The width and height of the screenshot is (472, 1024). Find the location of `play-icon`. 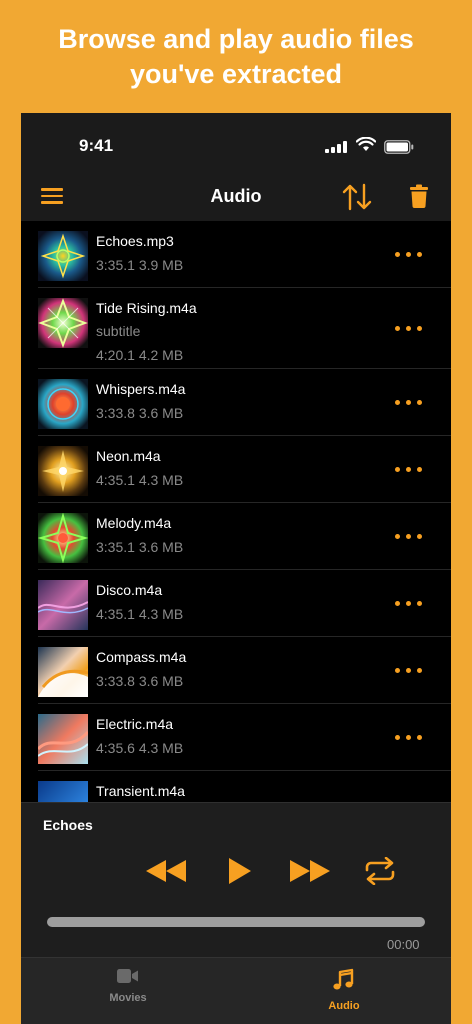

play-icon is located at coordinates (240, 871).